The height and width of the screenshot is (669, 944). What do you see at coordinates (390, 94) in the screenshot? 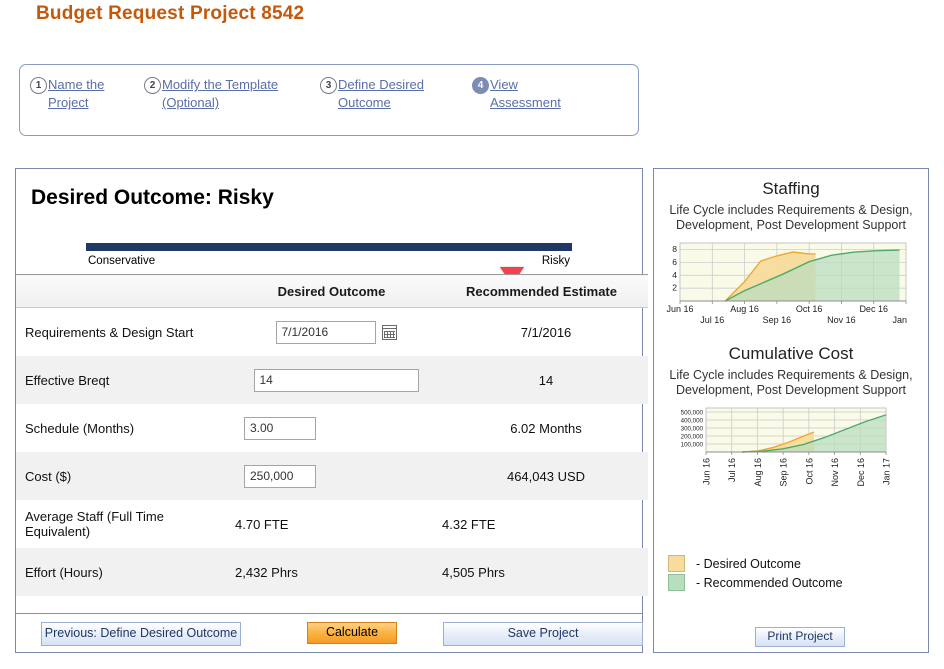
I see `wizard-step-label: Define Desired Outcome` at bounding box center [390, 94].